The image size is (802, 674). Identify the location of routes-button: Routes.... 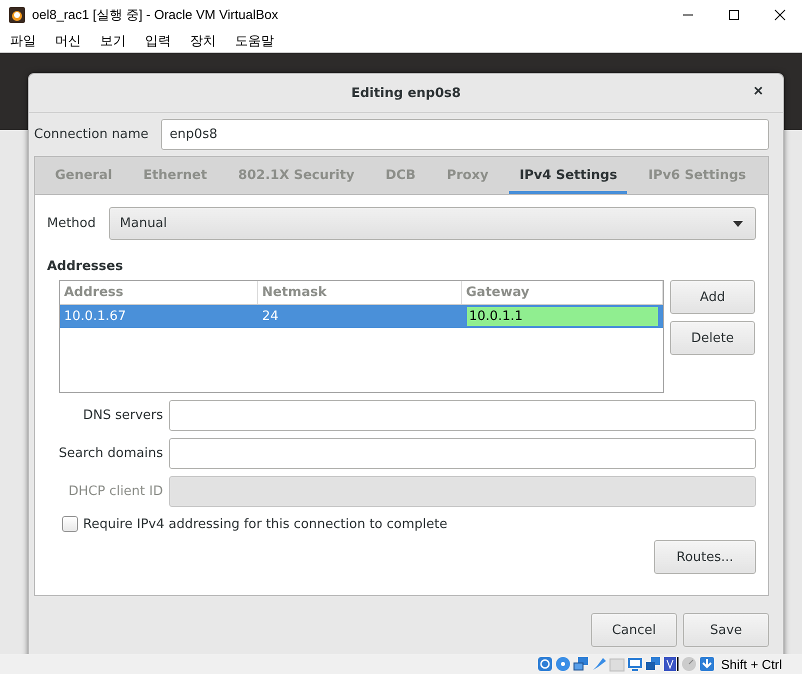
(705, 557).